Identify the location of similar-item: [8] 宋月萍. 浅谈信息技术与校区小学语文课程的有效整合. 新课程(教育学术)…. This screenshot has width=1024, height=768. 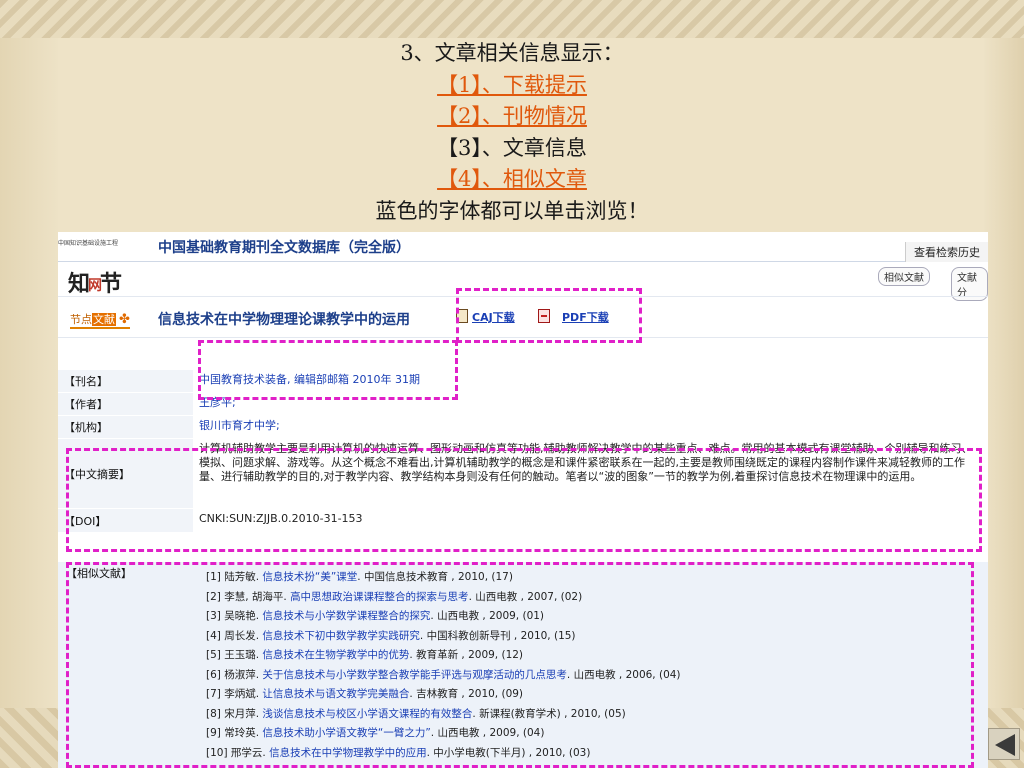
(596, 715).